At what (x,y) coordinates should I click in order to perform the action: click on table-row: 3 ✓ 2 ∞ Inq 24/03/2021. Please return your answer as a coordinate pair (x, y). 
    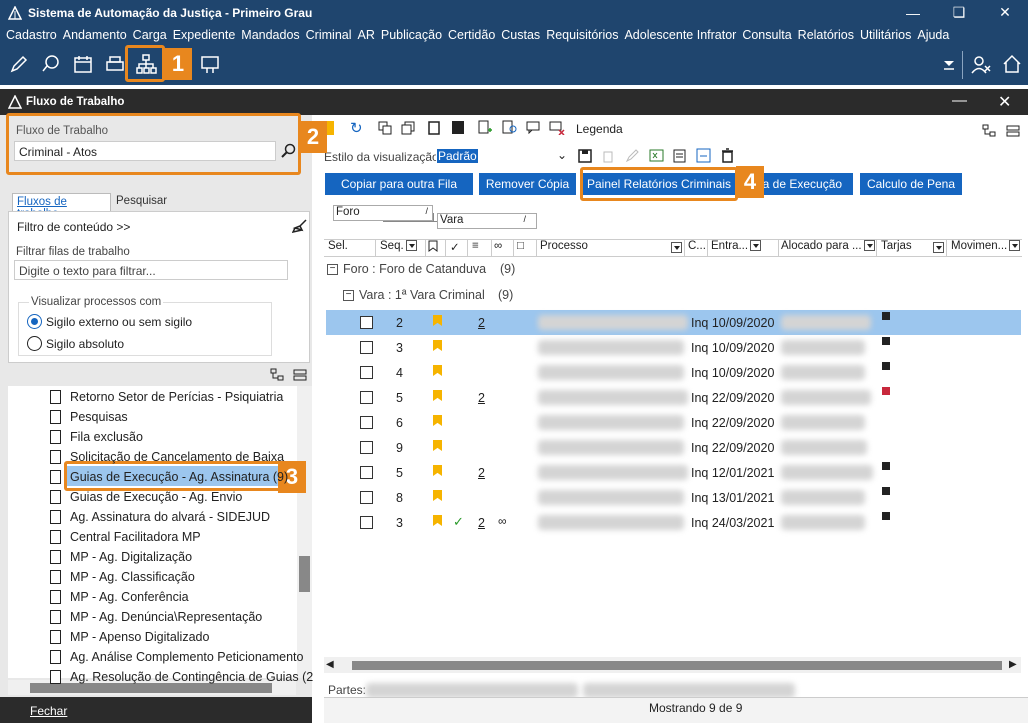
    Looking at the image, I should click on (673, 522).